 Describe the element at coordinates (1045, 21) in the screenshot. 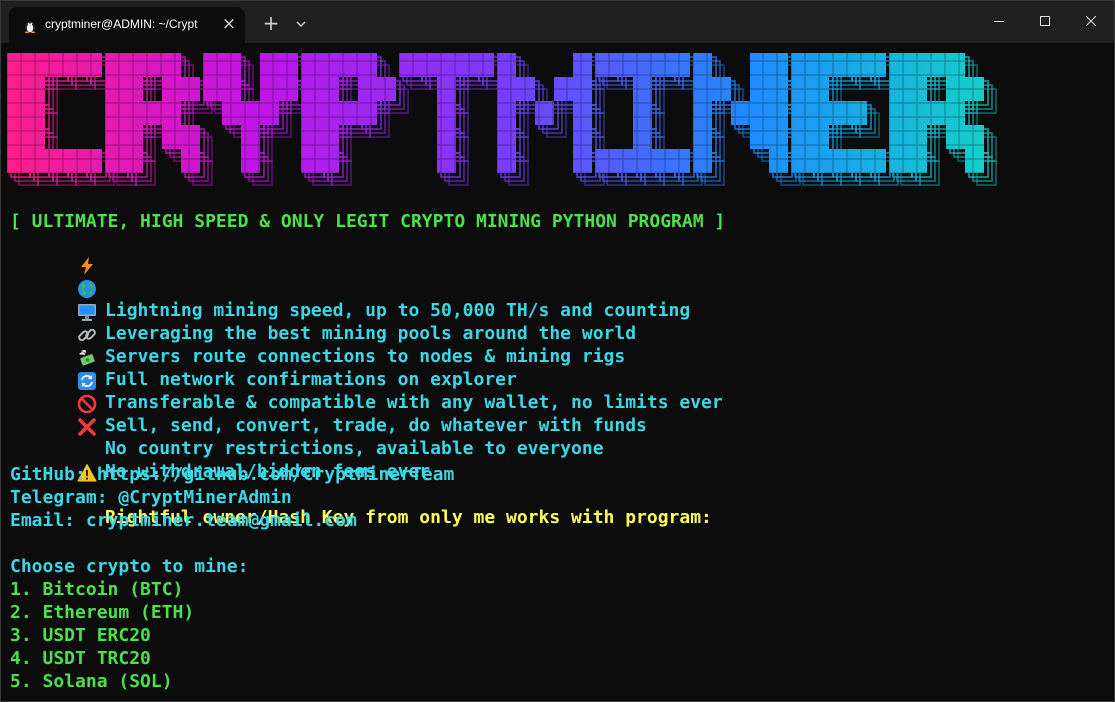

I see `maximize-button` at that location.